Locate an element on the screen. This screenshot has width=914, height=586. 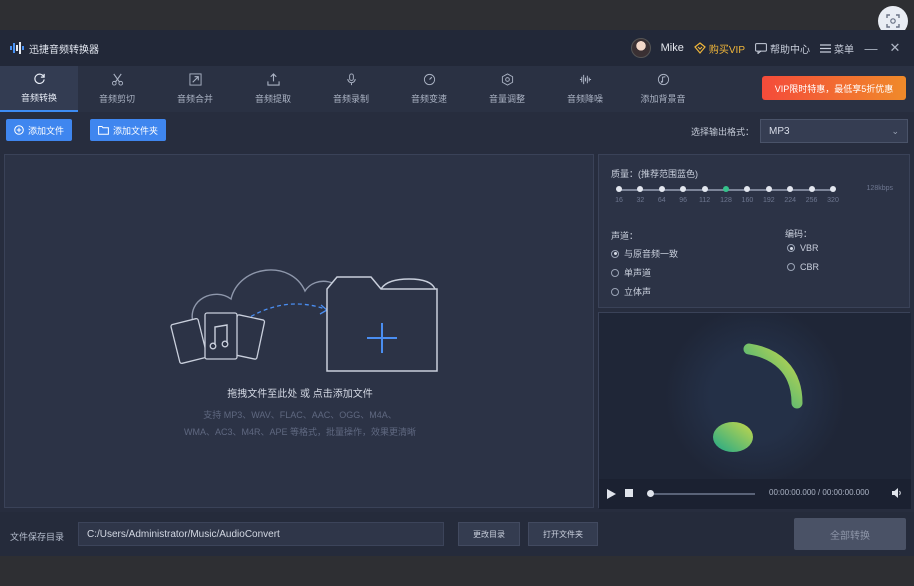
playback-progress is located at coordinates (701, 493).